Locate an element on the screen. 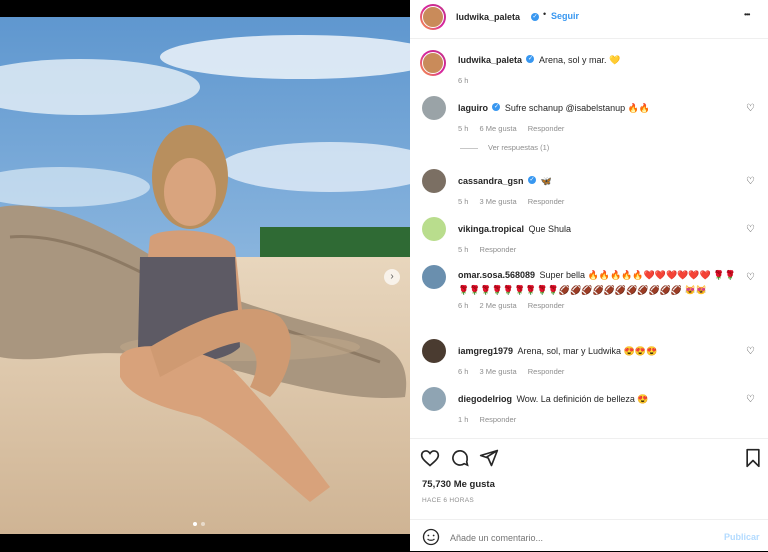 Image resolution: width=768 pixels, height=552 pixels. follow-button: Seguir is located at coordinates (565, 16).